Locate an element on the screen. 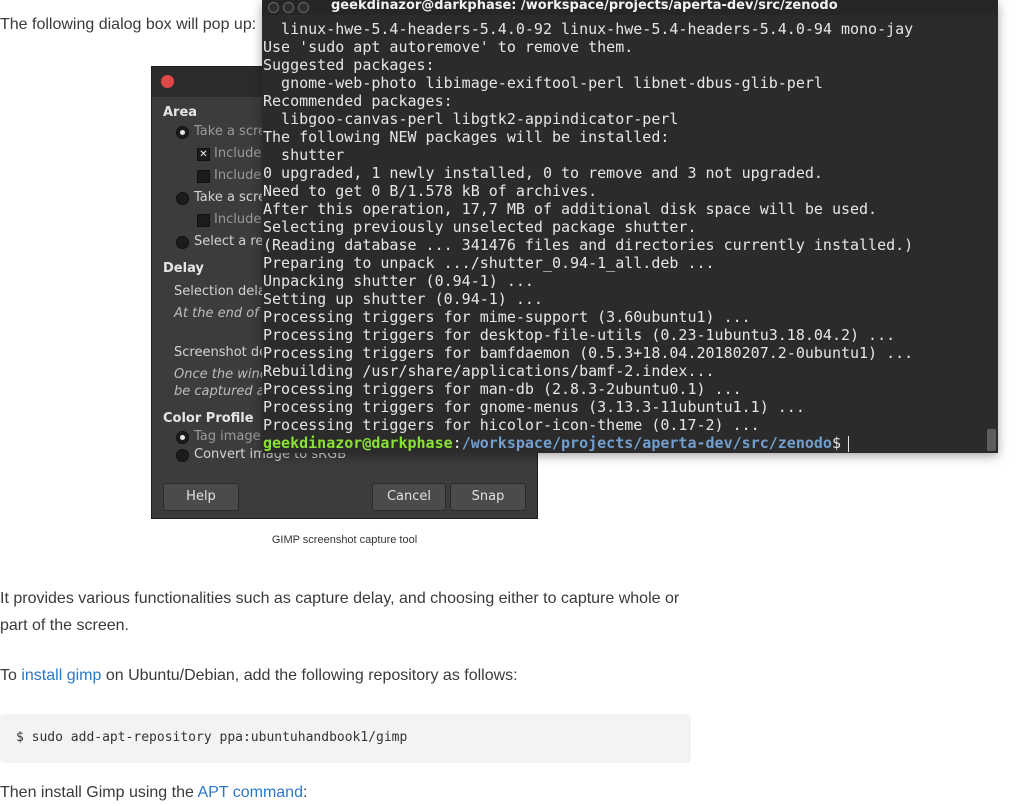 The width and height of the screenshot is (1035, 806). terminal-scrollbar is located at coordinates (991, 440).